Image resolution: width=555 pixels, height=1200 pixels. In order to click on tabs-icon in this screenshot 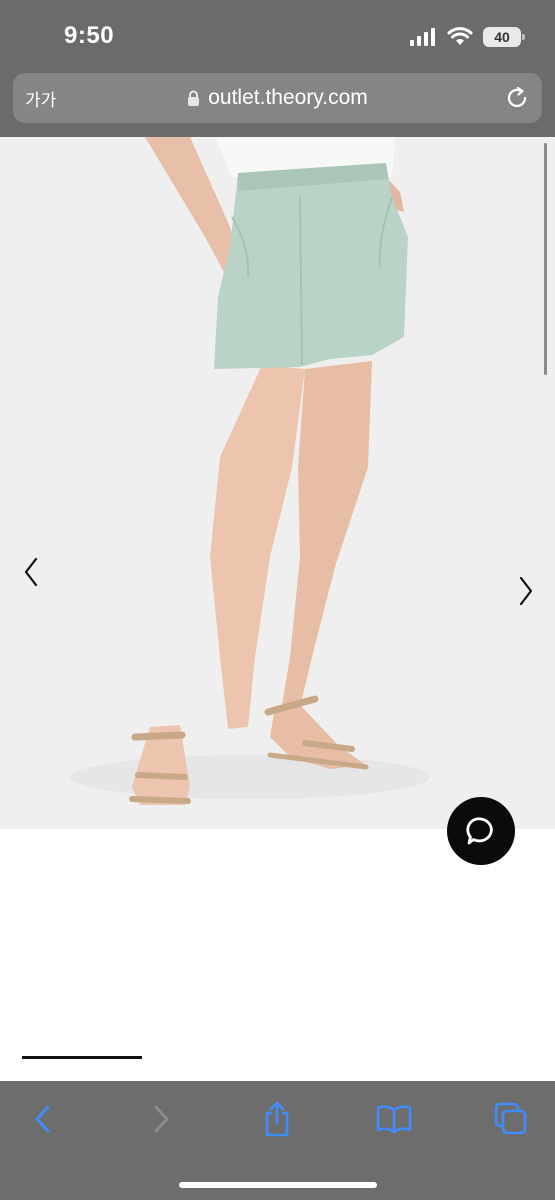, I will do `click(510, 1118)`.